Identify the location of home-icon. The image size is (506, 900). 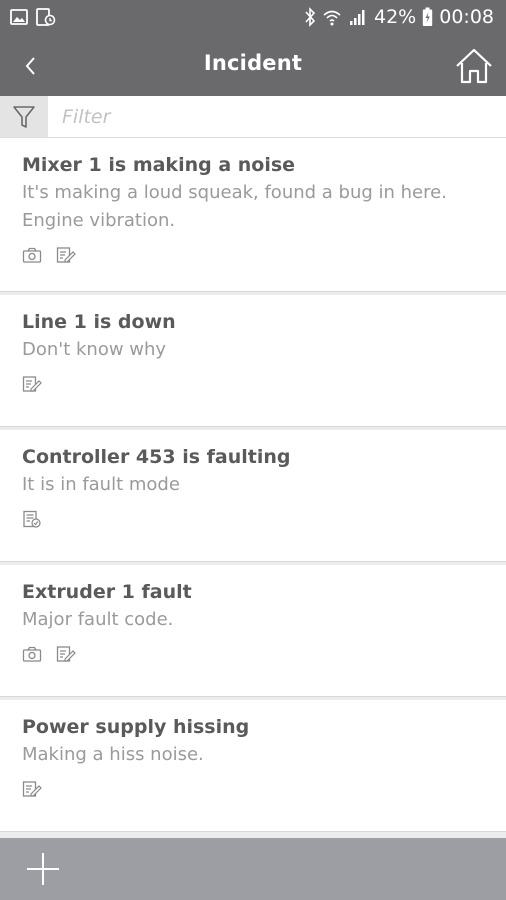
(474, 66).